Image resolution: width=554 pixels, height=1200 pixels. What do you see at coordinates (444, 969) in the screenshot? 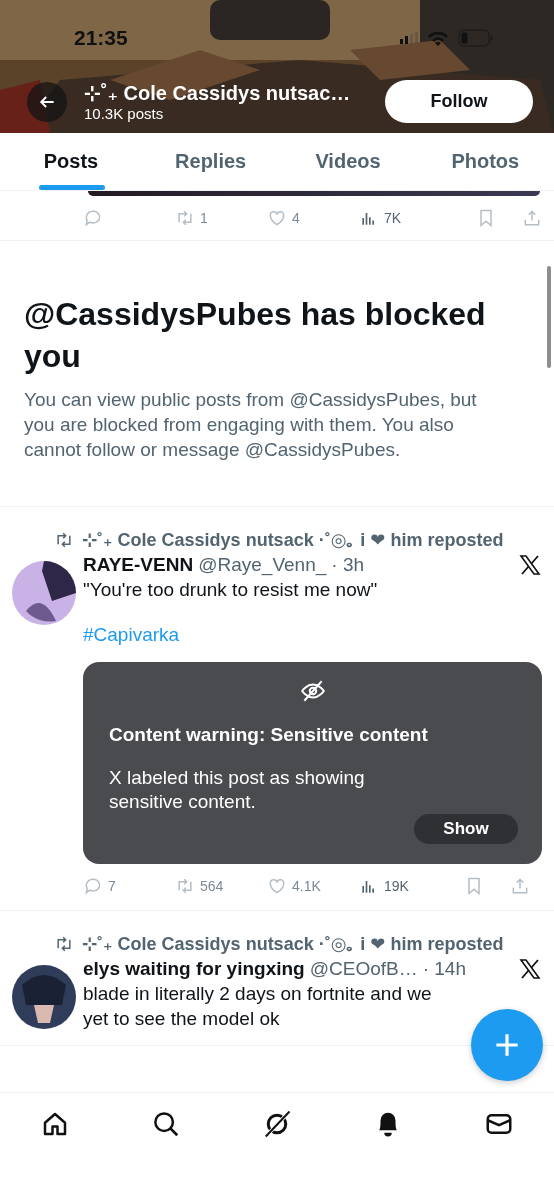
I see `post-time: · 14h` at bounding box center [444, 969].